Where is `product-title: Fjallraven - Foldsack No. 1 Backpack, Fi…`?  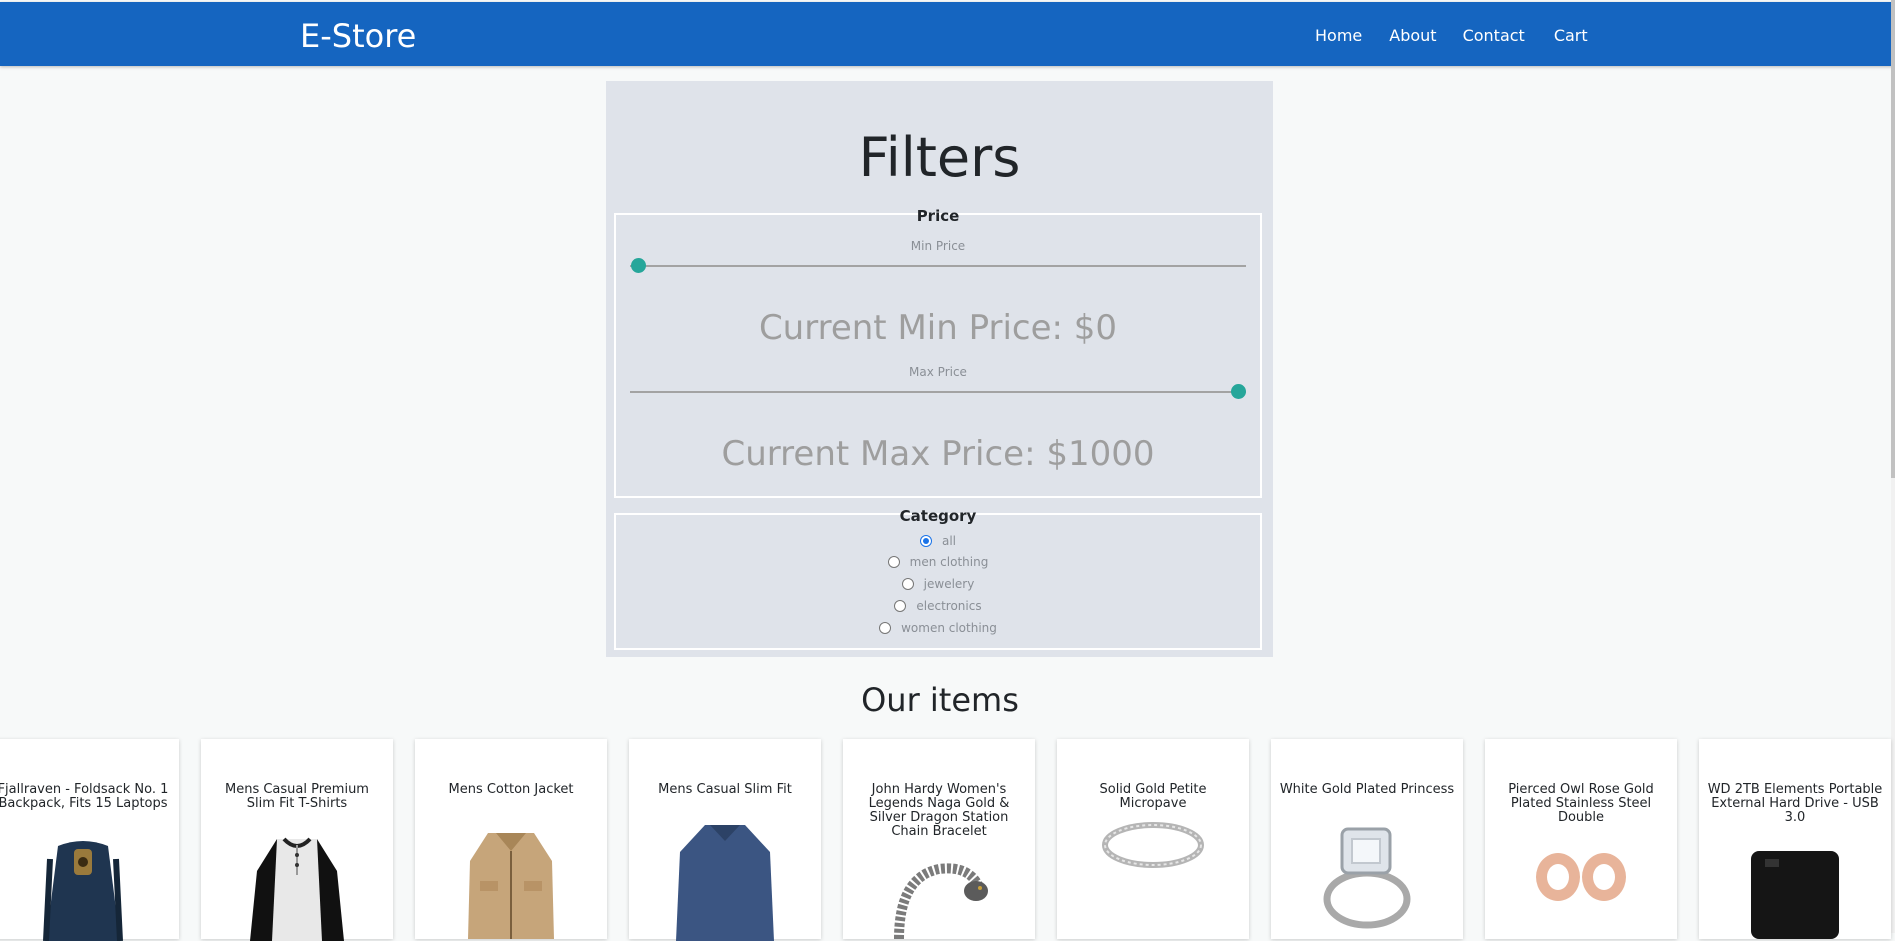 product-title: Fjallraven - Foldsack No. 1 Backpack, Fi… is located at coordinates (84, 796).